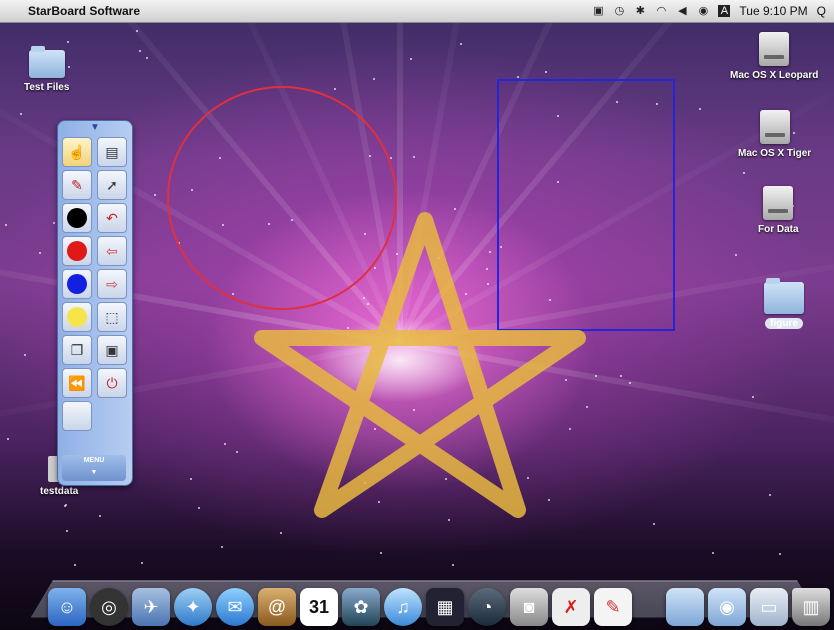  Describe the element at coordinates (112, 152) in the screenshot. I see `eraser-icon: ▤` at that location.